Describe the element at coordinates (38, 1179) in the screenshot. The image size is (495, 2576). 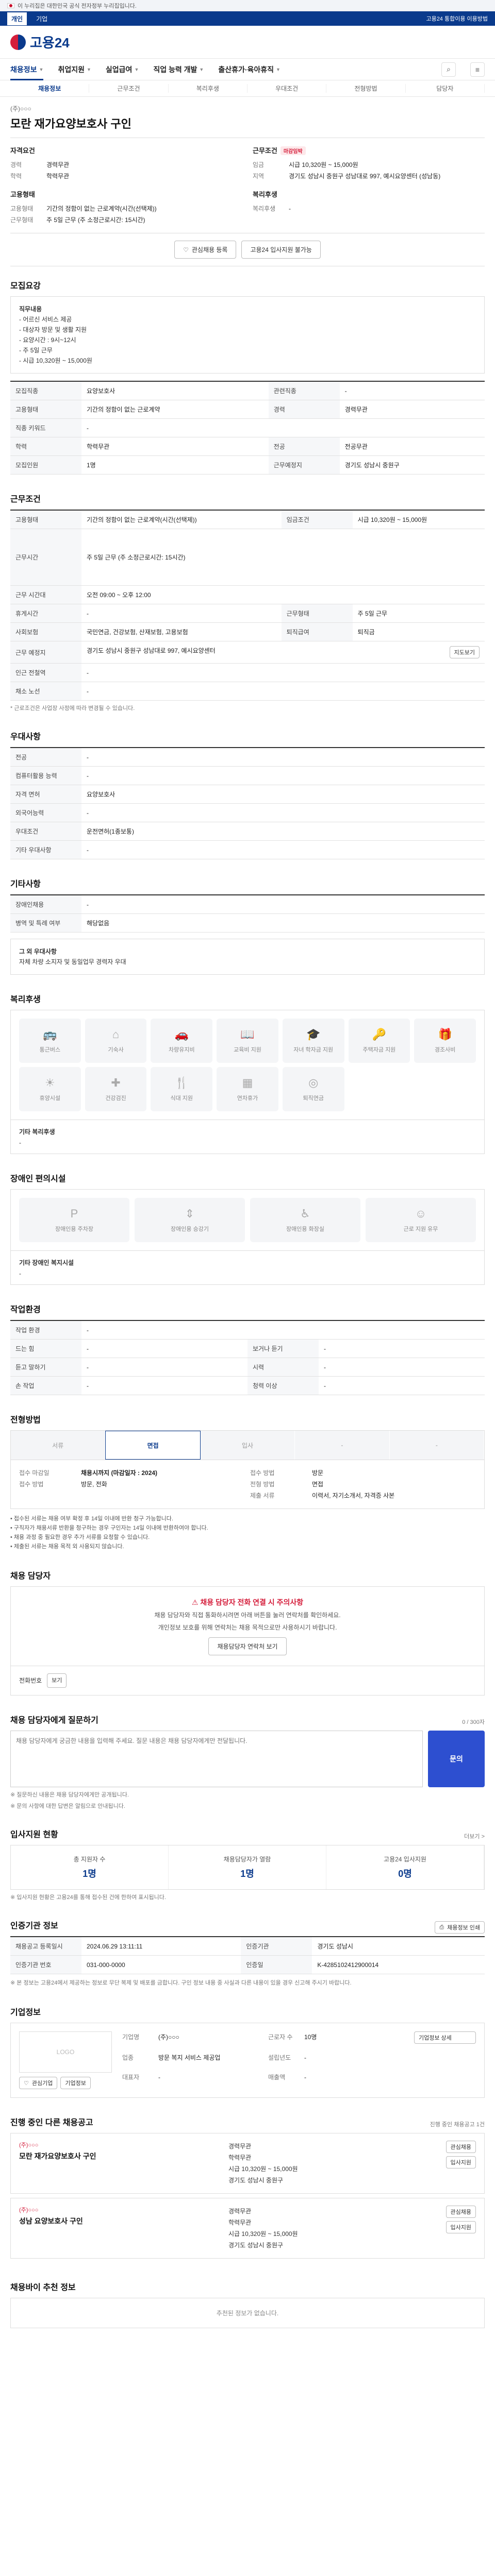
I see `section-title: 장애인 편의시설` at that location.